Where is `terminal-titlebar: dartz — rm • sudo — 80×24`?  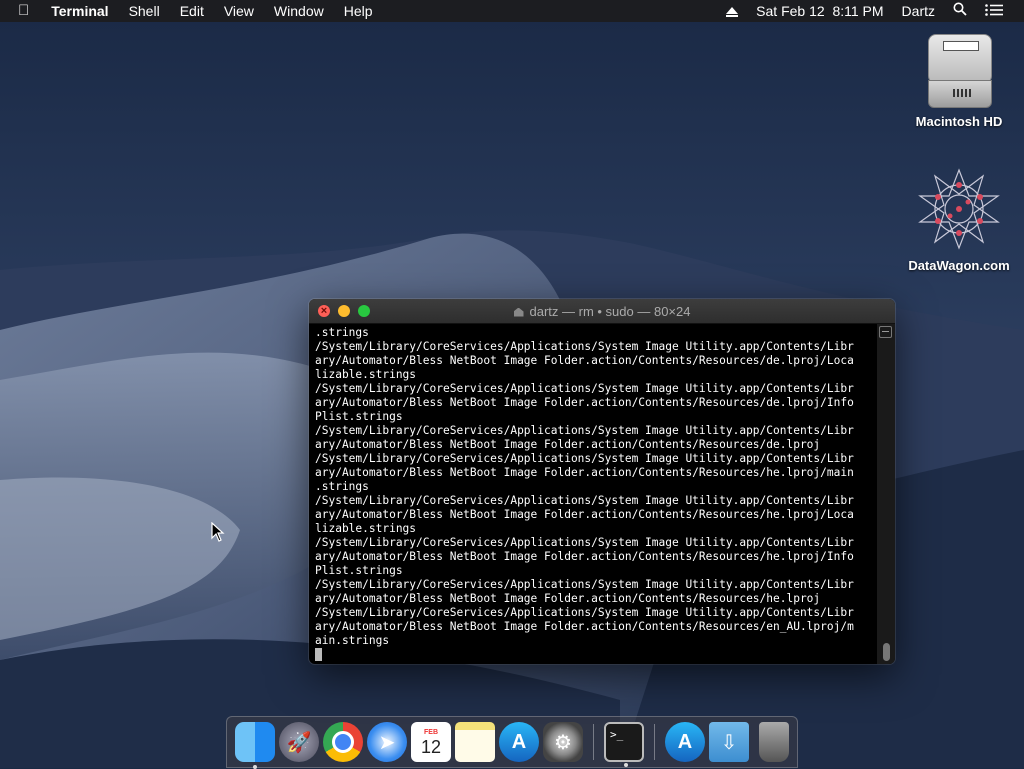
terminal-titlebar: dartz — rm • sudo — 80×24 is located at coordinates (602, 311).